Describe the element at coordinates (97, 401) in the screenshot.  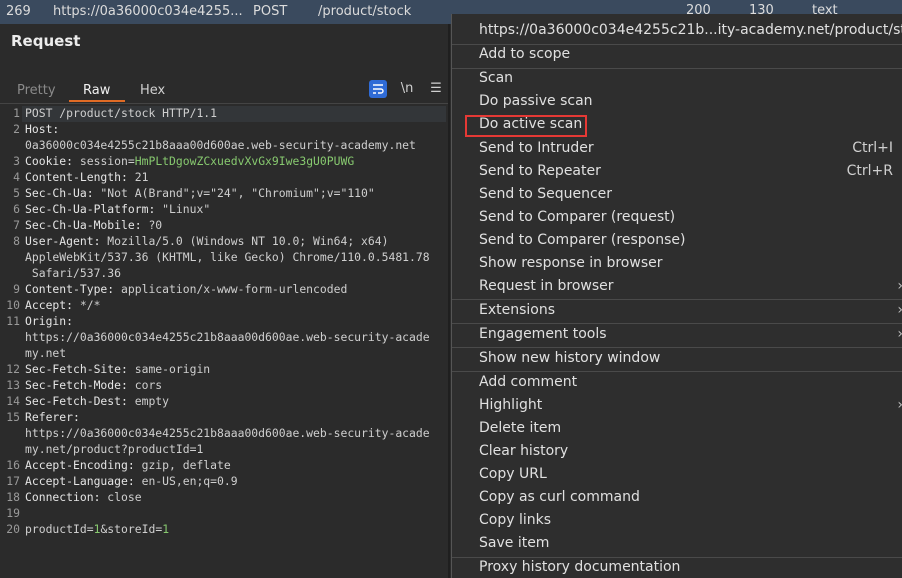
I see `code-line: Sec-Fetch-Dest: empty` at that location.